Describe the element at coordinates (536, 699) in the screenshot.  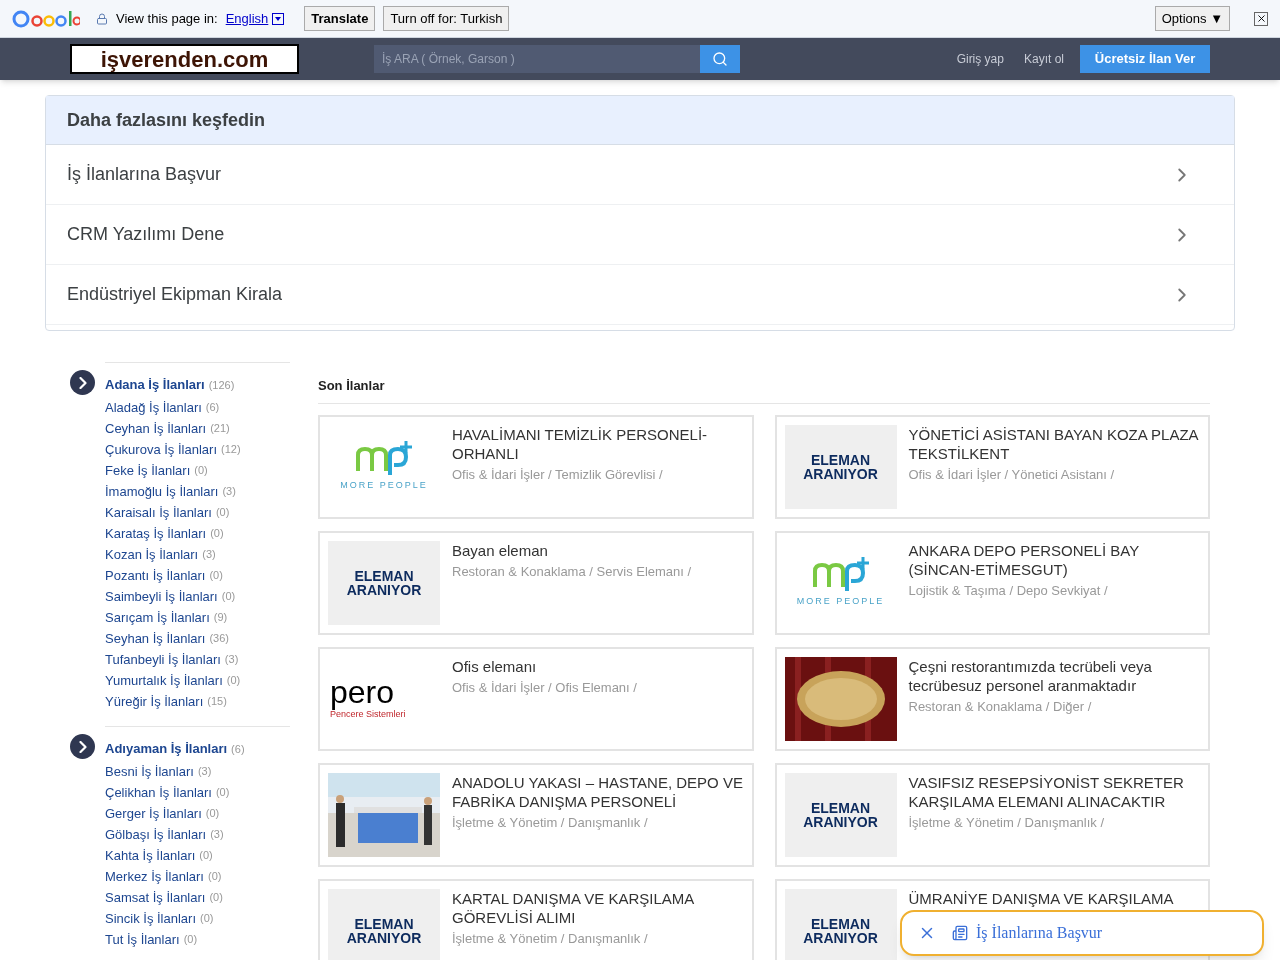
I see `job-card: pero Pencere Sistemleri Ofis elemanı Ofis & İdari İşler / Ofis Elemanı /` at that location.